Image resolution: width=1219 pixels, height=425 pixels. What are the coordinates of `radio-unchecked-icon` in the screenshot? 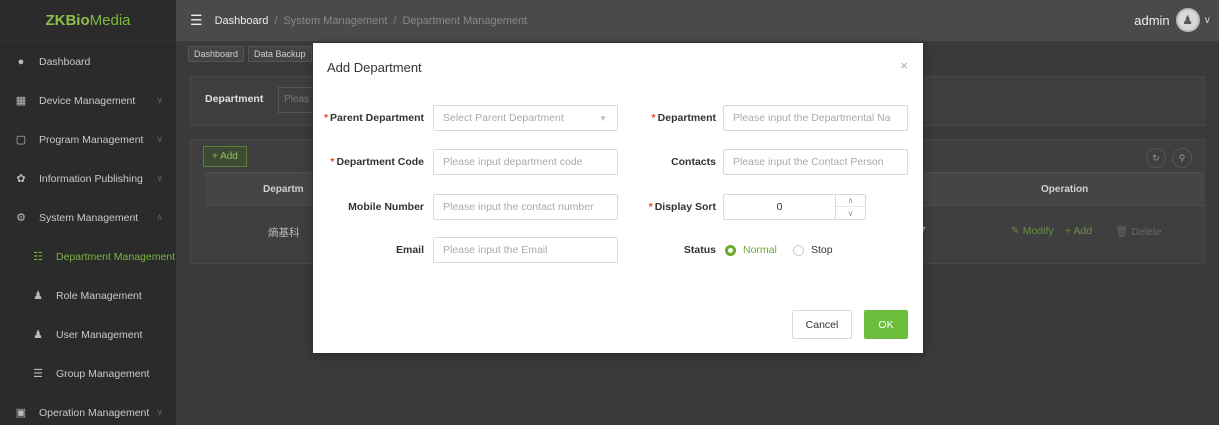 It's located at (798, 250).